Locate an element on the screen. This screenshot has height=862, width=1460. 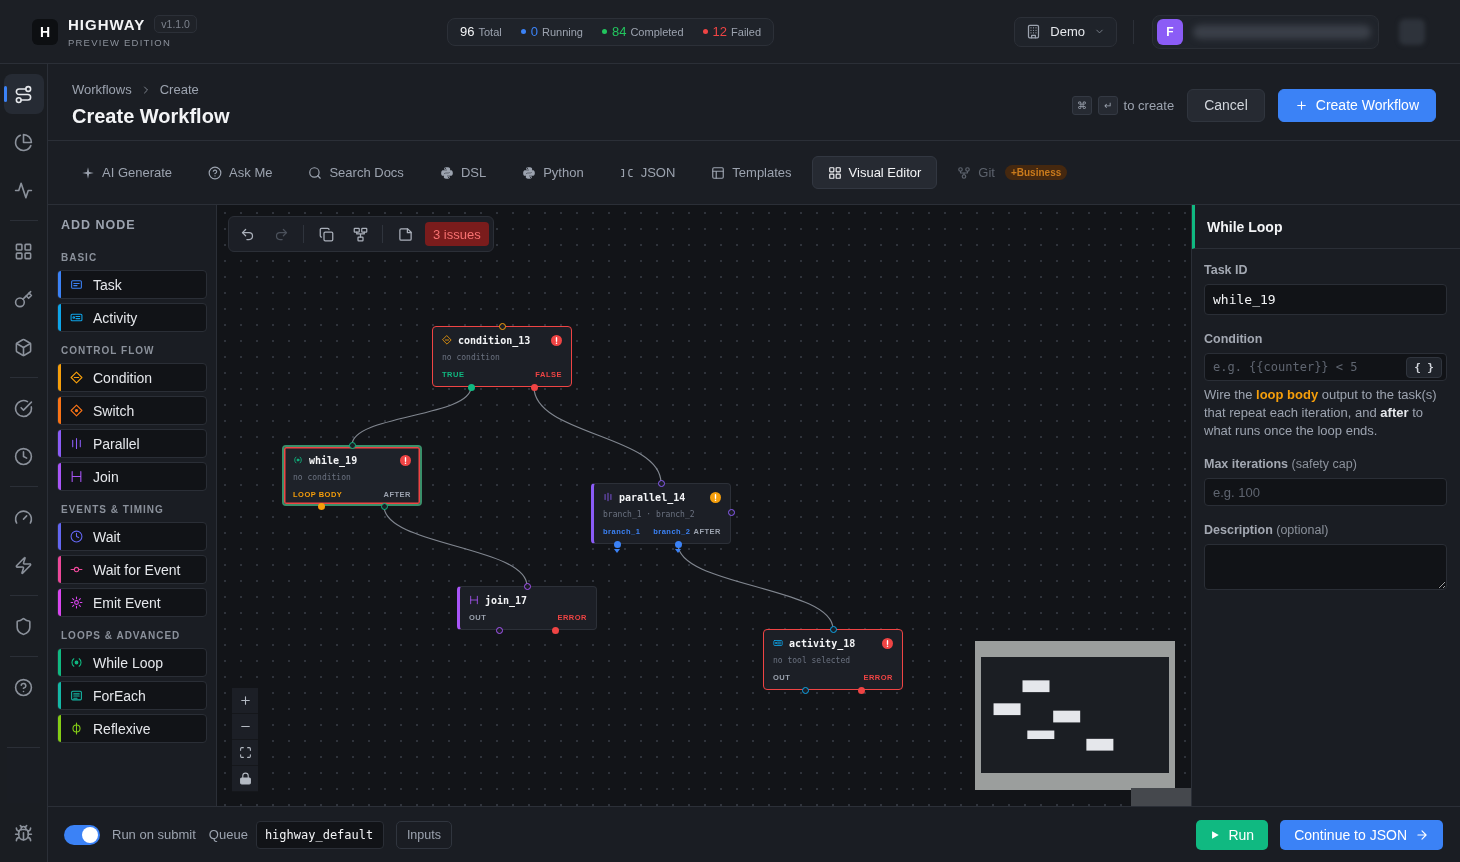
queue-label: Queue is located at coordinates (228, 834).